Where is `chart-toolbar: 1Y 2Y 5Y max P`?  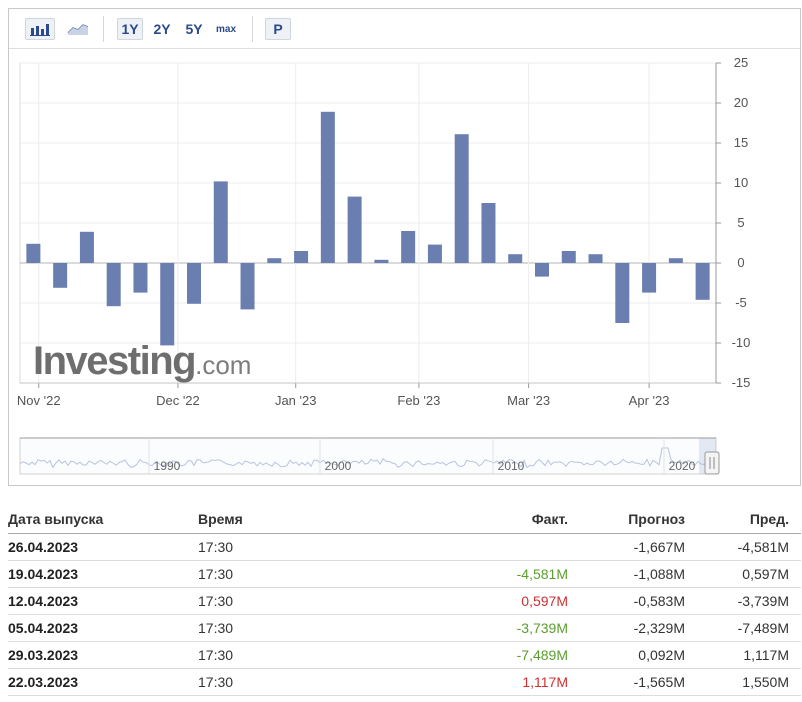 chart-toolbar: 1Y 2Y 5Y max P is located at coordinates (404, 29).